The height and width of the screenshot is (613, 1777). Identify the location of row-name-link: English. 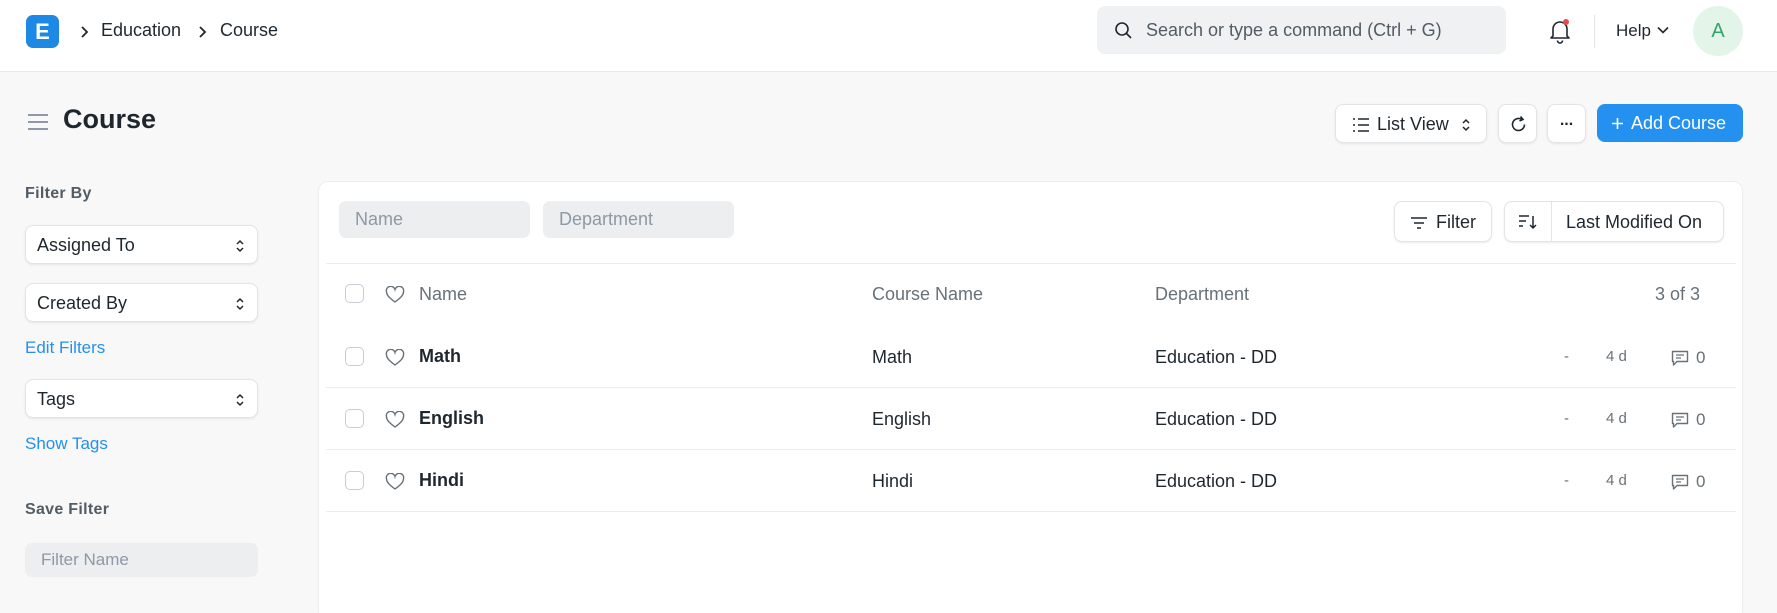
(451, 418).